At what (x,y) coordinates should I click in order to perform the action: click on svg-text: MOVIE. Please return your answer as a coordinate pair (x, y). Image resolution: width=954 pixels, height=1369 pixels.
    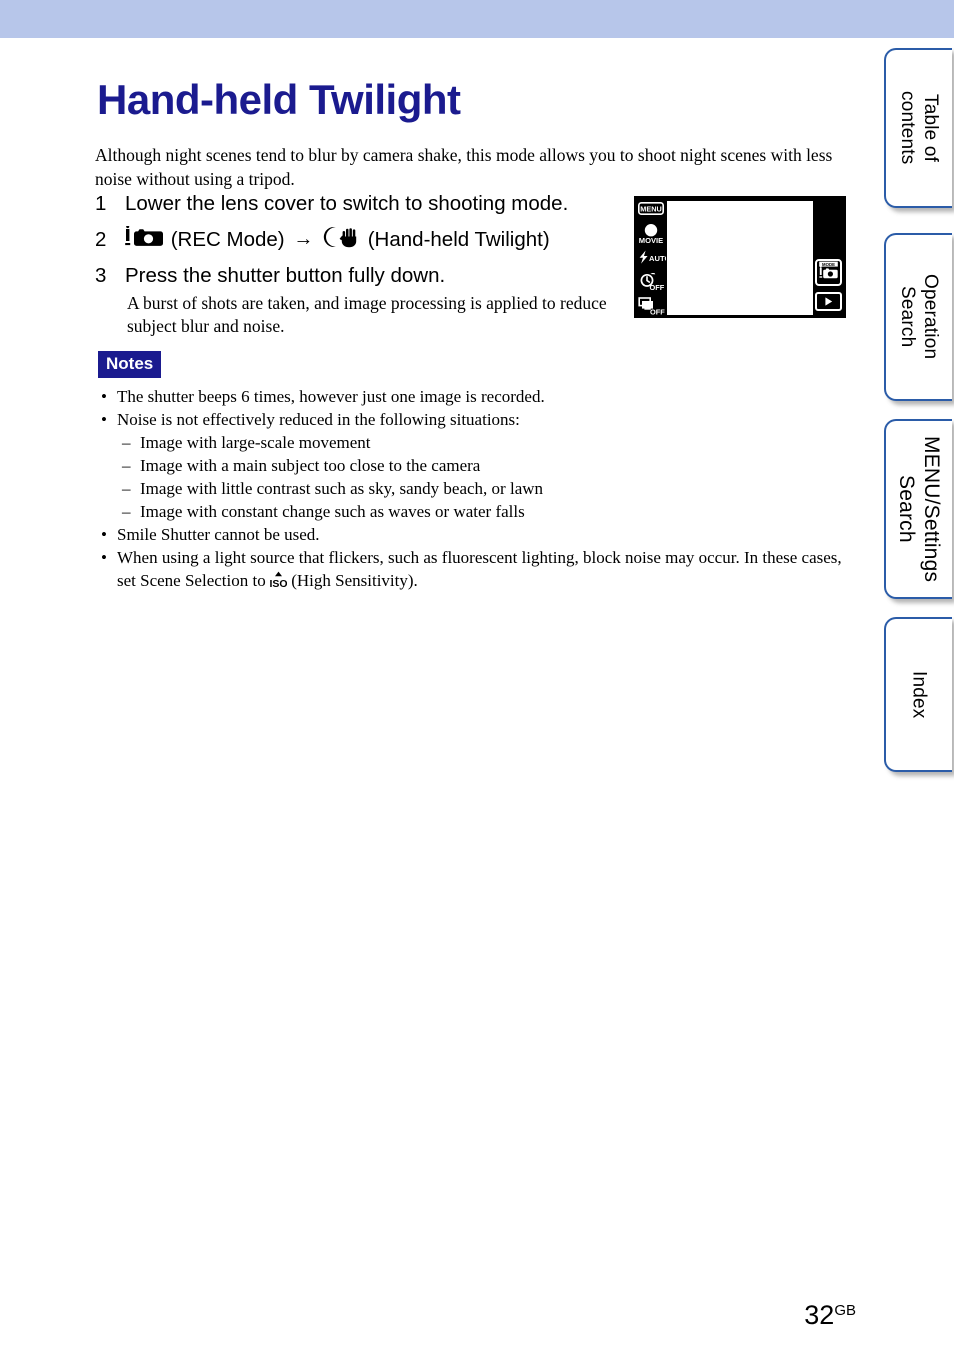
    Looking at the image, I should click on (651, 240).